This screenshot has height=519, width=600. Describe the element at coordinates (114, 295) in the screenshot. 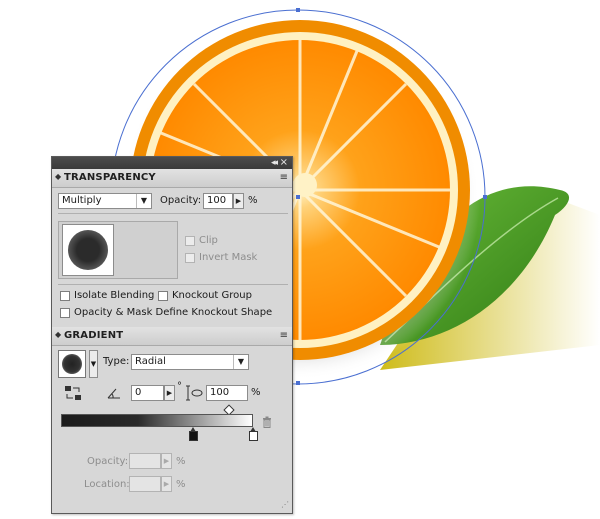

I see `isolate-blending-label: Isolate Blending` at that location.